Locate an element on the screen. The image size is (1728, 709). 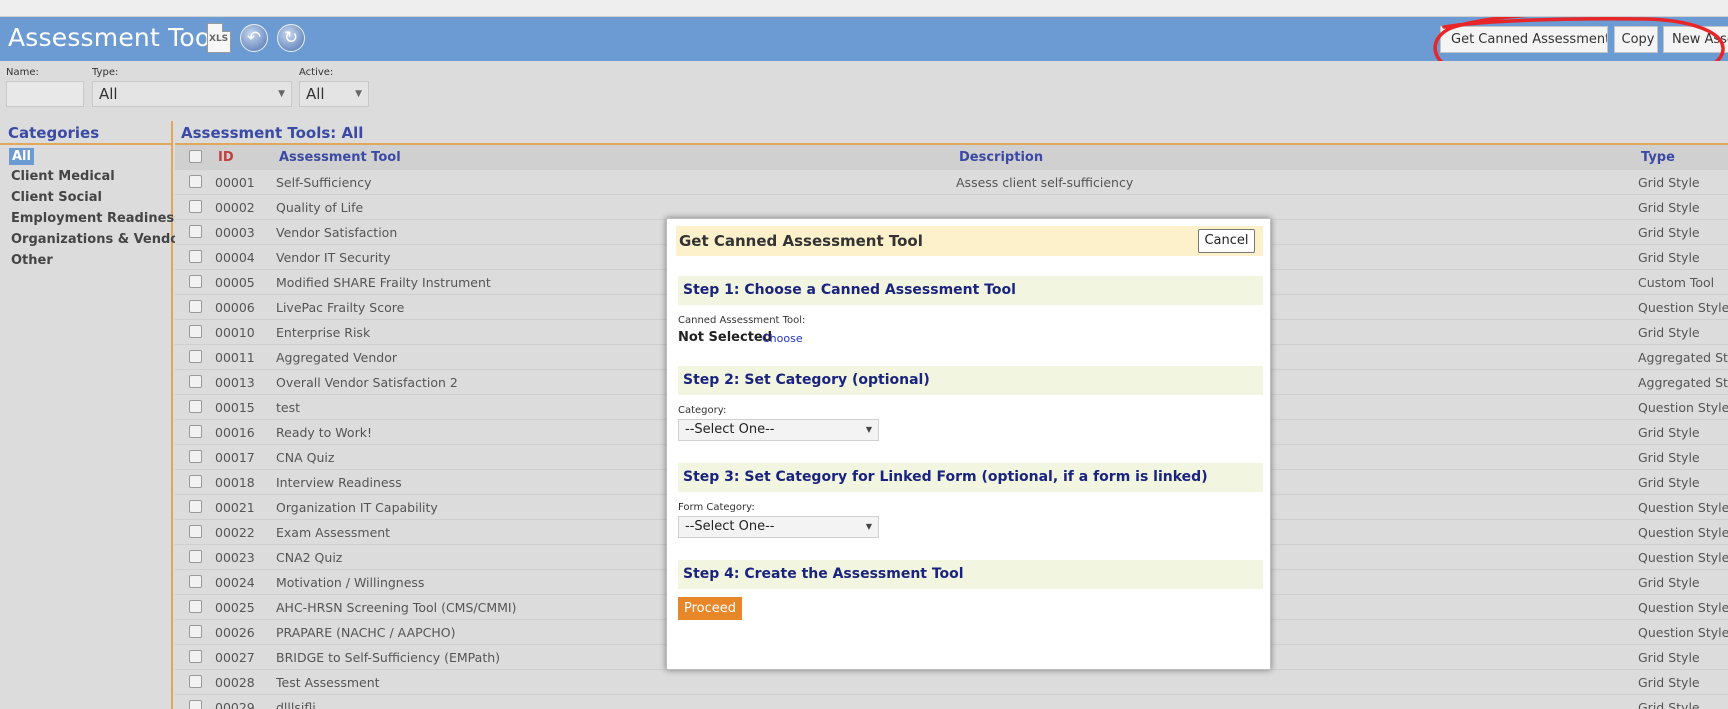
row-assessment-tool: Vendor IT Security is located at coordinates (333, 257).